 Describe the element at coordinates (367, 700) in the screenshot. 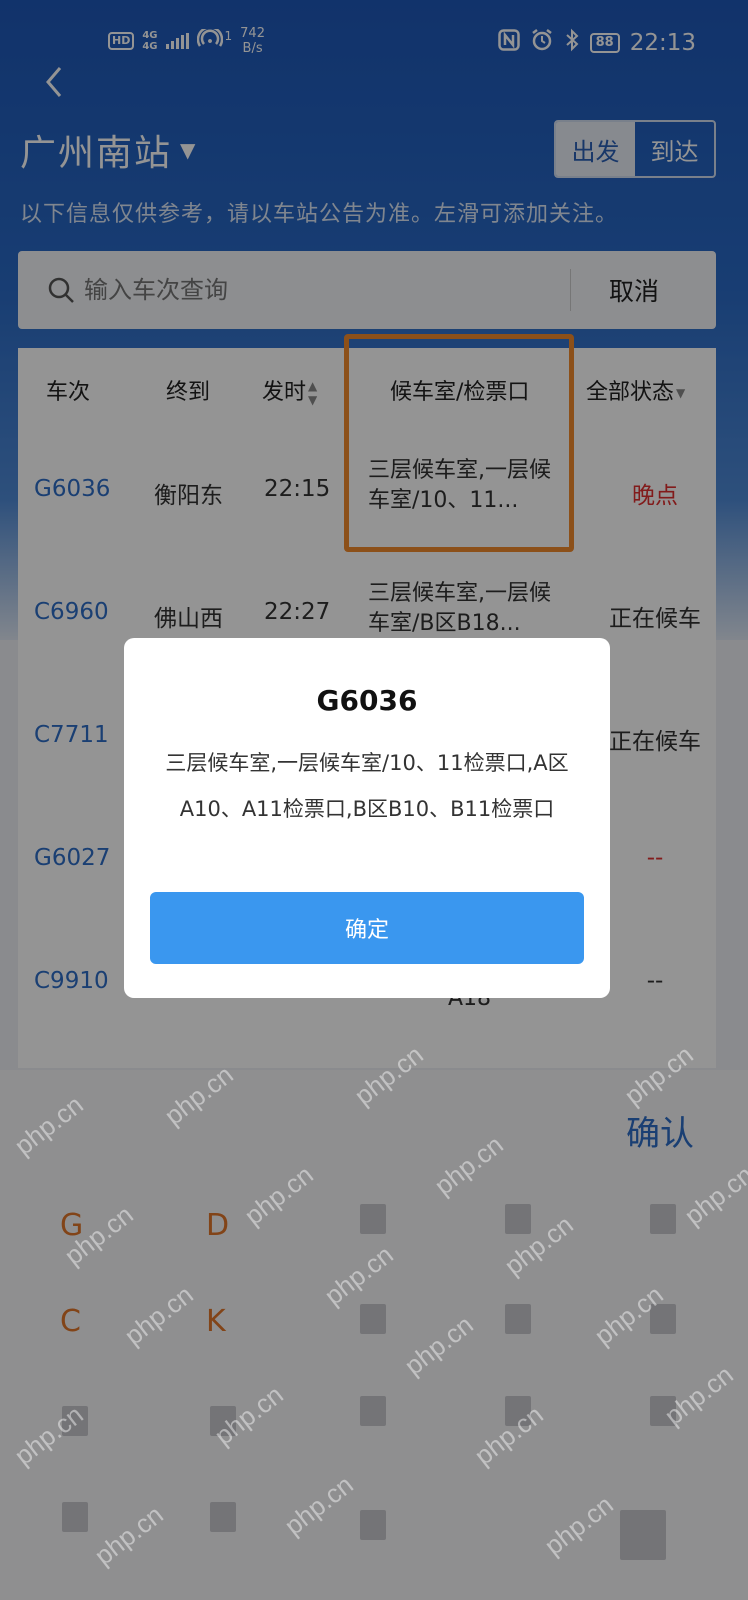

I see `dialog-title: G6036` at that location.